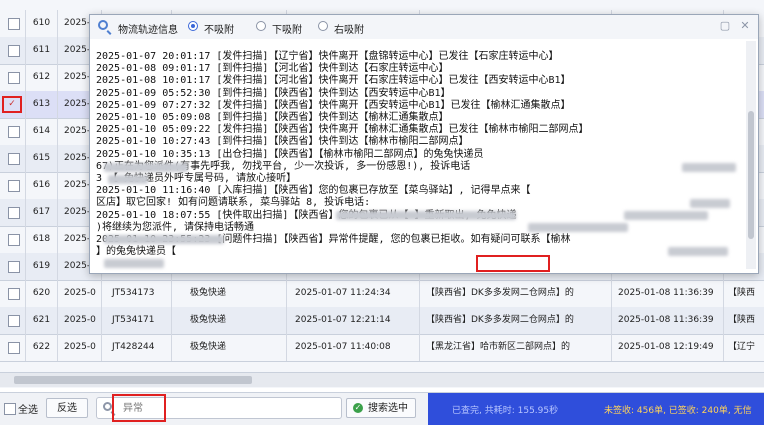  What do you see at coordinates (725, 26) in the screenshot?
I see `maximize-icon: ▢` at bounding box center [725, 26].